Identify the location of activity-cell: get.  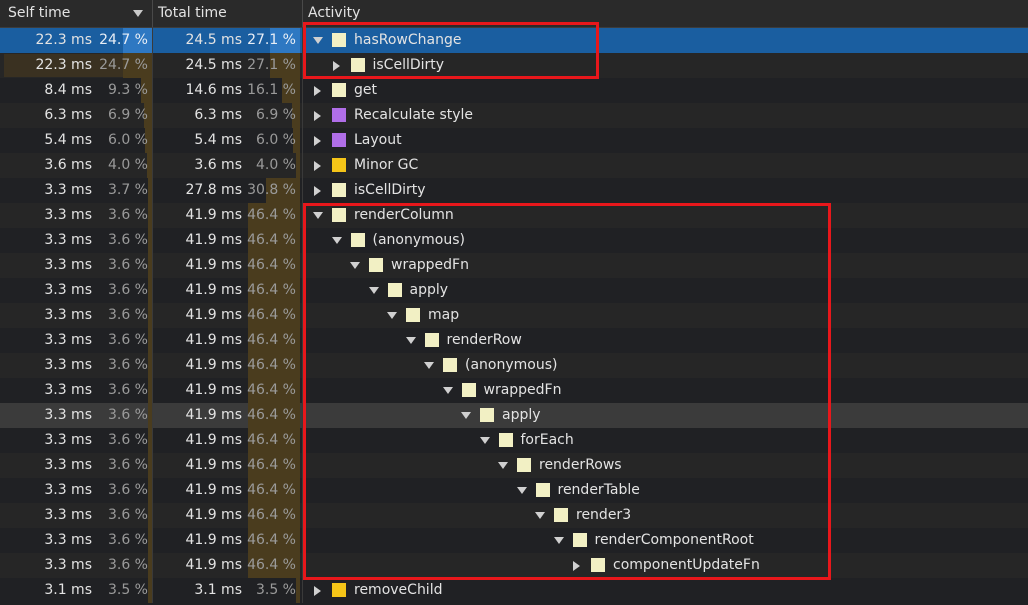
(514, 90).